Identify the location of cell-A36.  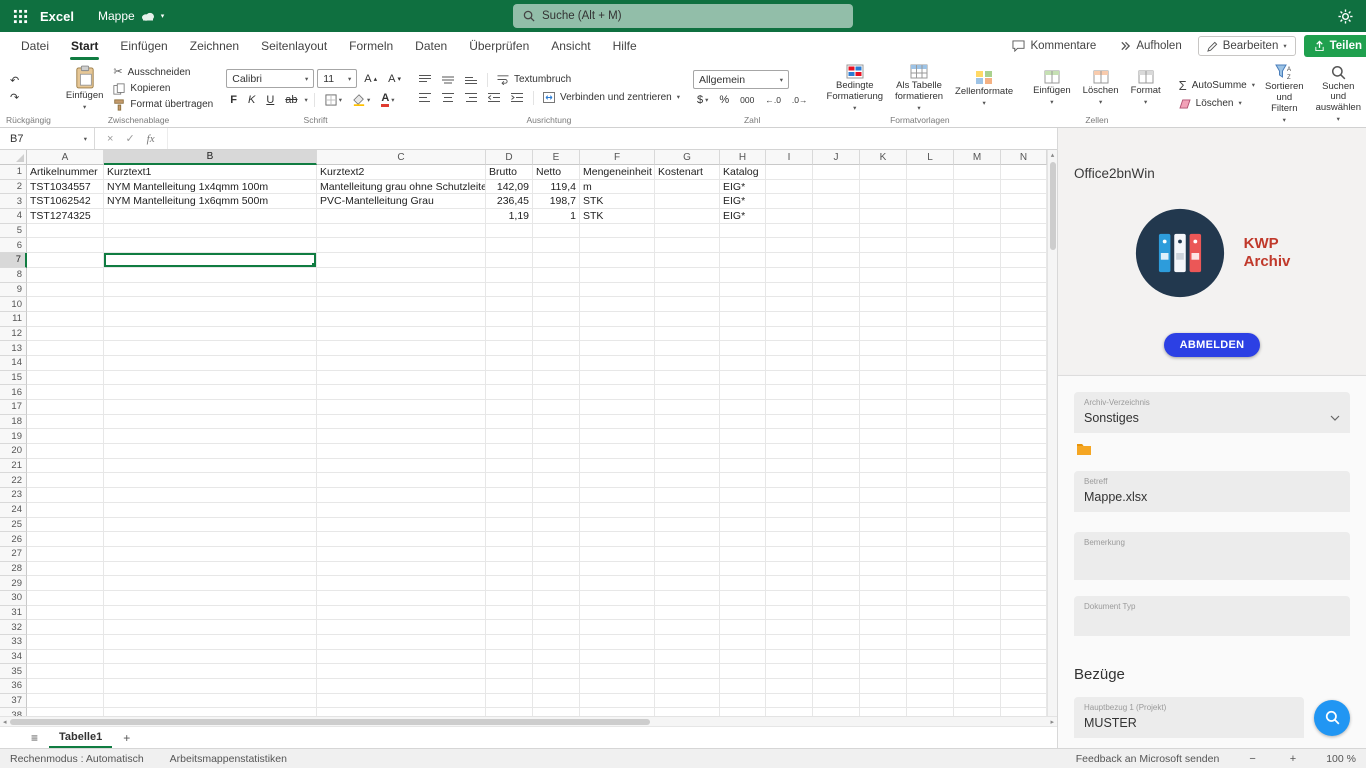
(65, 686).